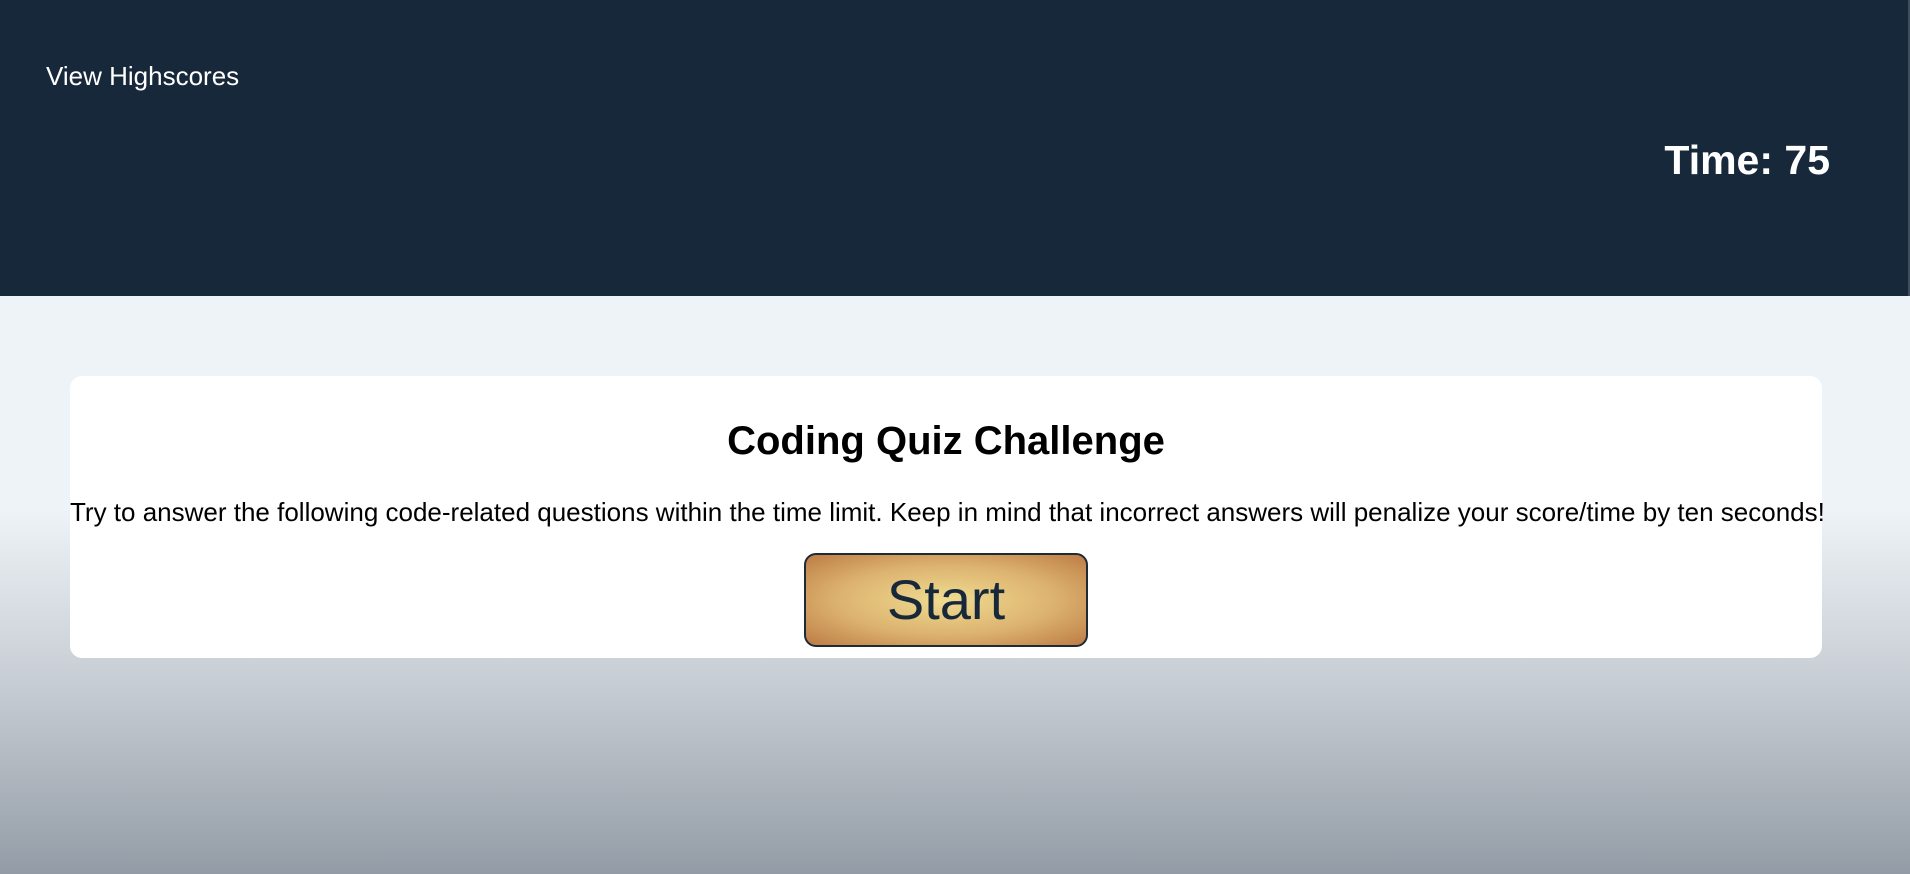  Describe the element at coordinates (946, 600) in the screenshot. I see `start-button: Start` at that location.